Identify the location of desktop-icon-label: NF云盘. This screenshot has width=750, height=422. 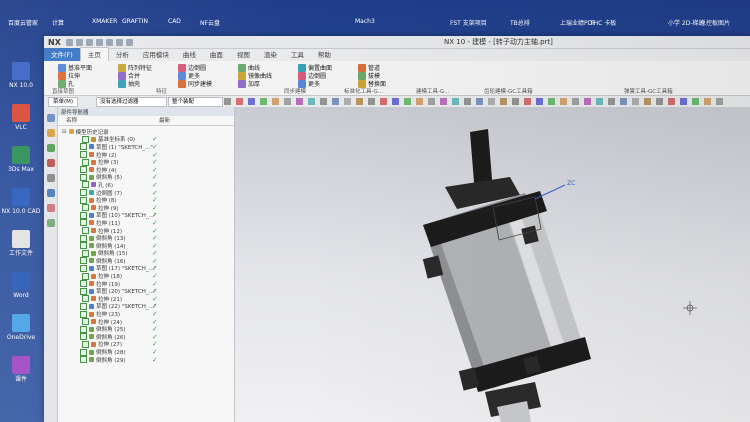
(210, 22).